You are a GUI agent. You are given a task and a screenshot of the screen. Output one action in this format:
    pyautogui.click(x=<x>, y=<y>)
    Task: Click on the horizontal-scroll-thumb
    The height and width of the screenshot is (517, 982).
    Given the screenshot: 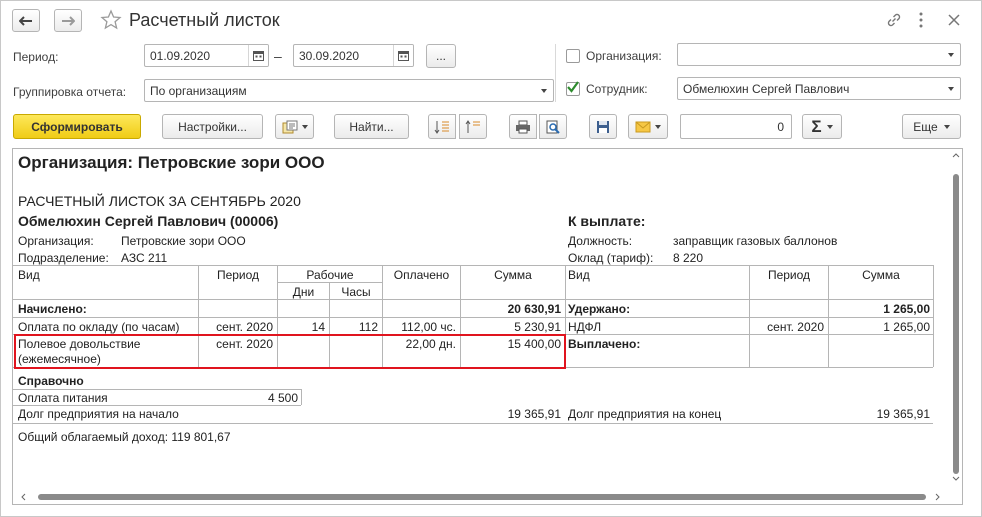 What is the action you would take?
    pyautogui.click(x=482, y=497)
    